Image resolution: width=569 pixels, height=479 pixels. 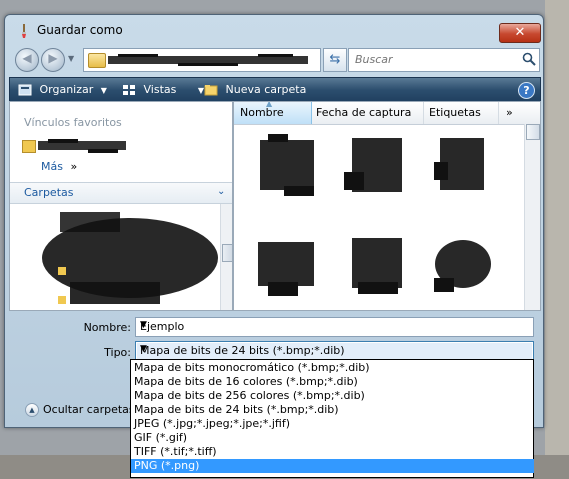 I want to click on file-type-option: Mapa de bits de 16 colores (*.bmp;*.dib), so click(x=332, y=382).